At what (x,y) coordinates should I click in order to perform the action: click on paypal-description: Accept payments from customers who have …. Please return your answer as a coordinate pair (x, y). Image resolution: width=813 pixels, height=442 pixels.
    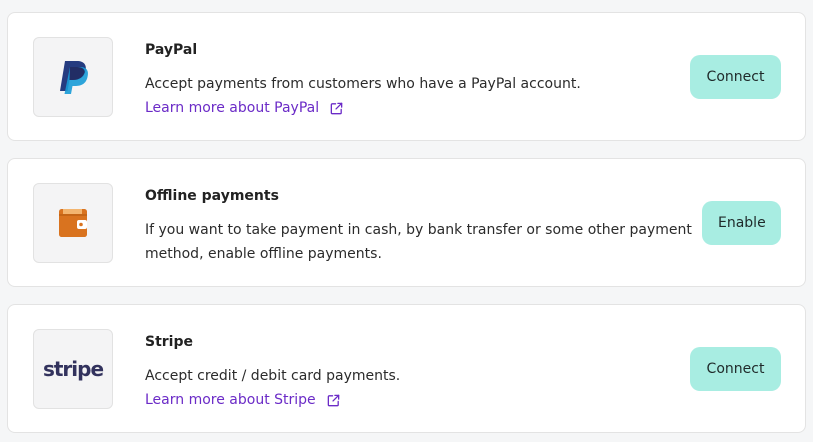
    Looking at the image, I should click on (363, 84).